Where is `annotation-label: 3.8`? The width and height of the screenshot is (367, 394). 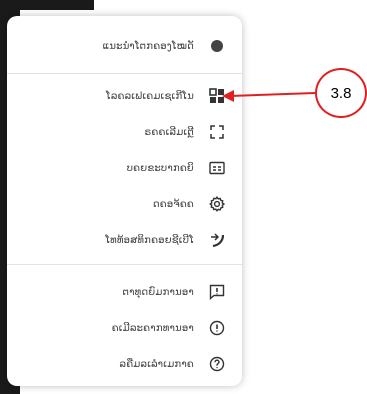 annotation-label: 3.8 is located at coordinates (341, 93).